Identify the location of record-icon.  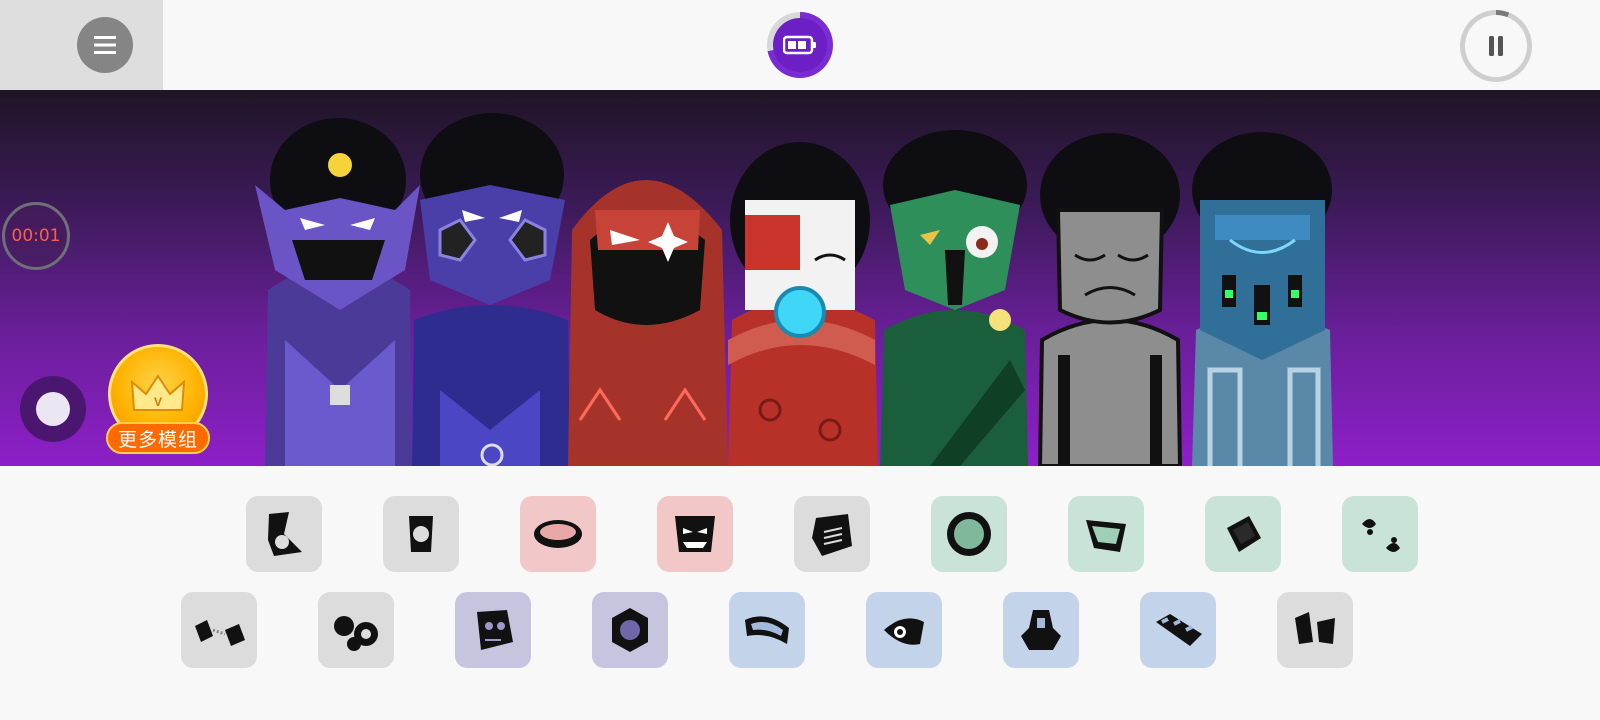
(53, 409).